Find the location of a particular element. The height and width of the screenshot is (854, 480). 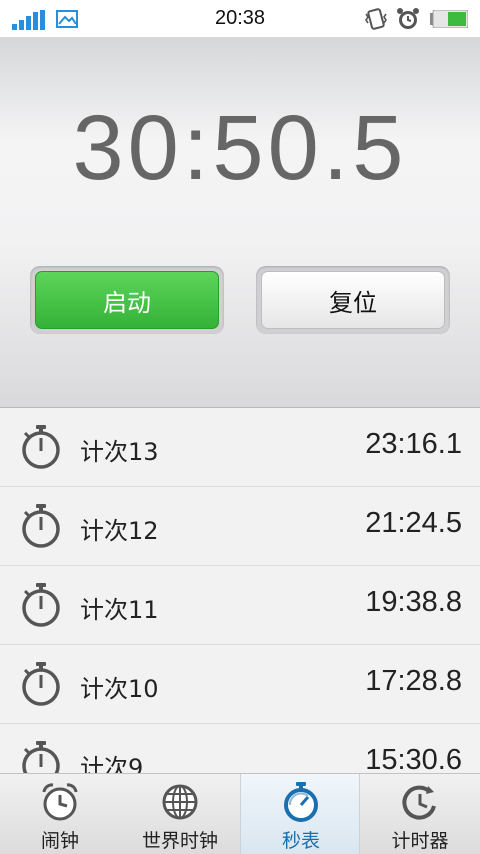

list-item: 计次9 15:30.6 is located at coordinates (240, 748).